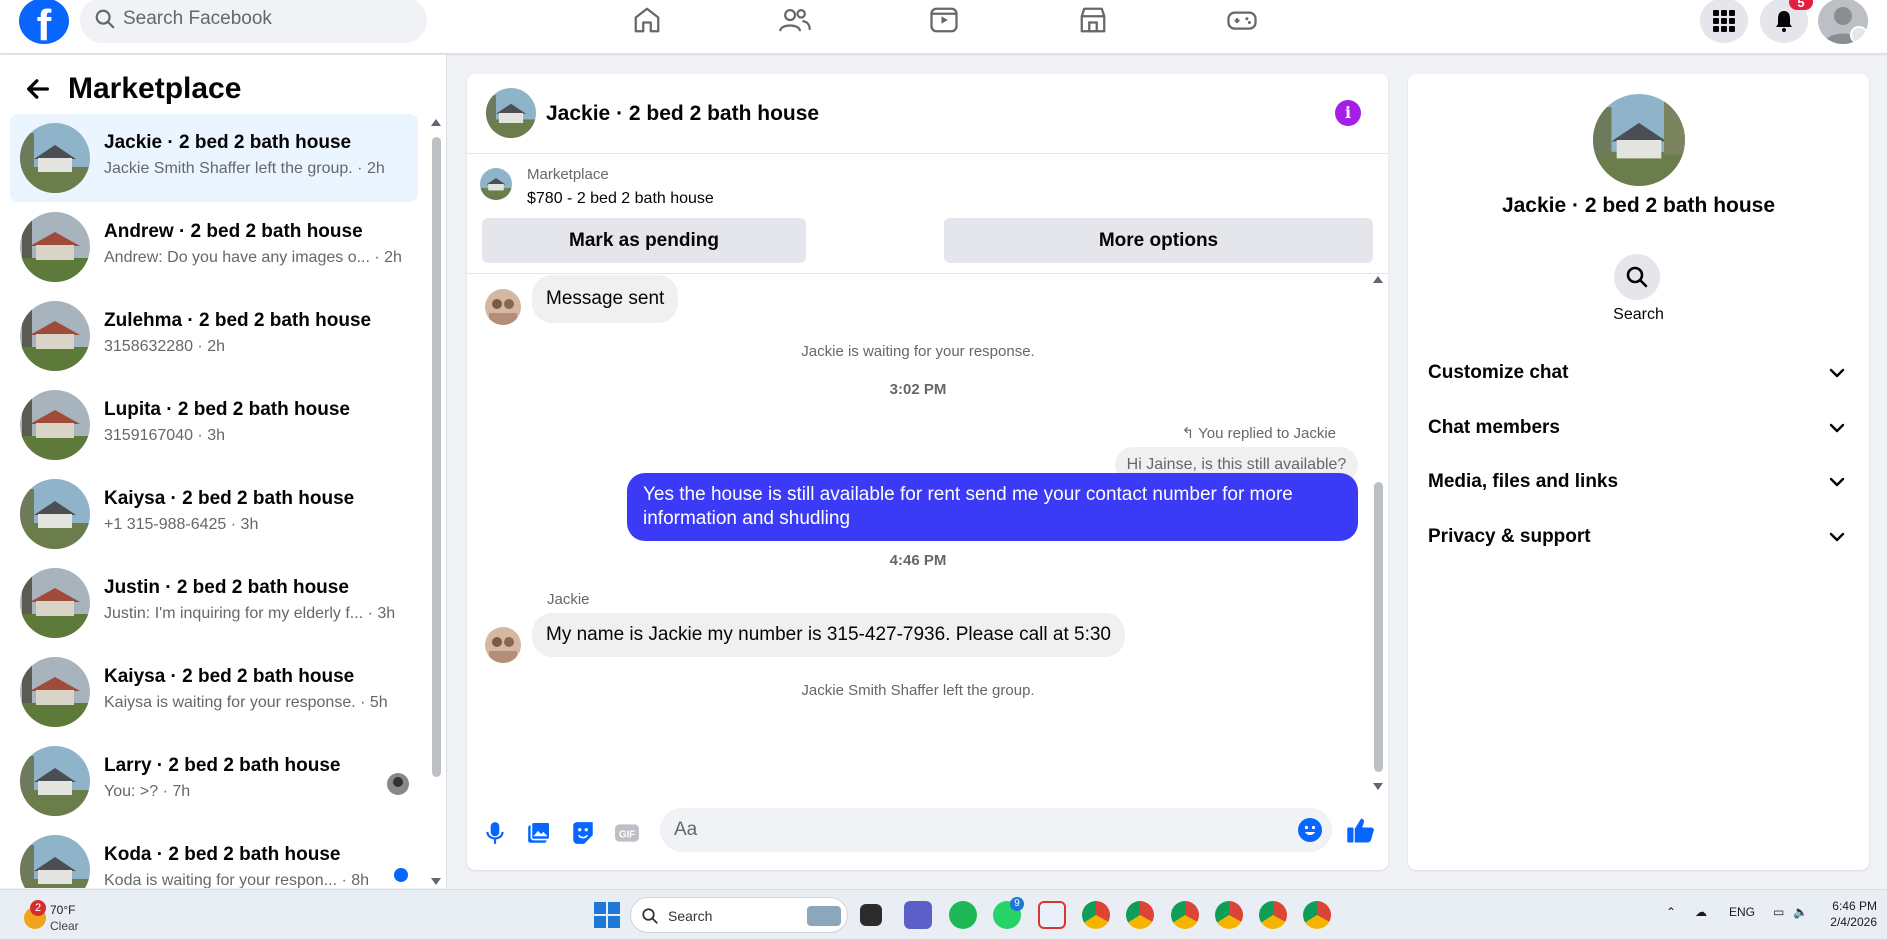 The height and width of the screenshot is (939, 1887). I want to click on thumbs-up-icon, so click(1361, 830).